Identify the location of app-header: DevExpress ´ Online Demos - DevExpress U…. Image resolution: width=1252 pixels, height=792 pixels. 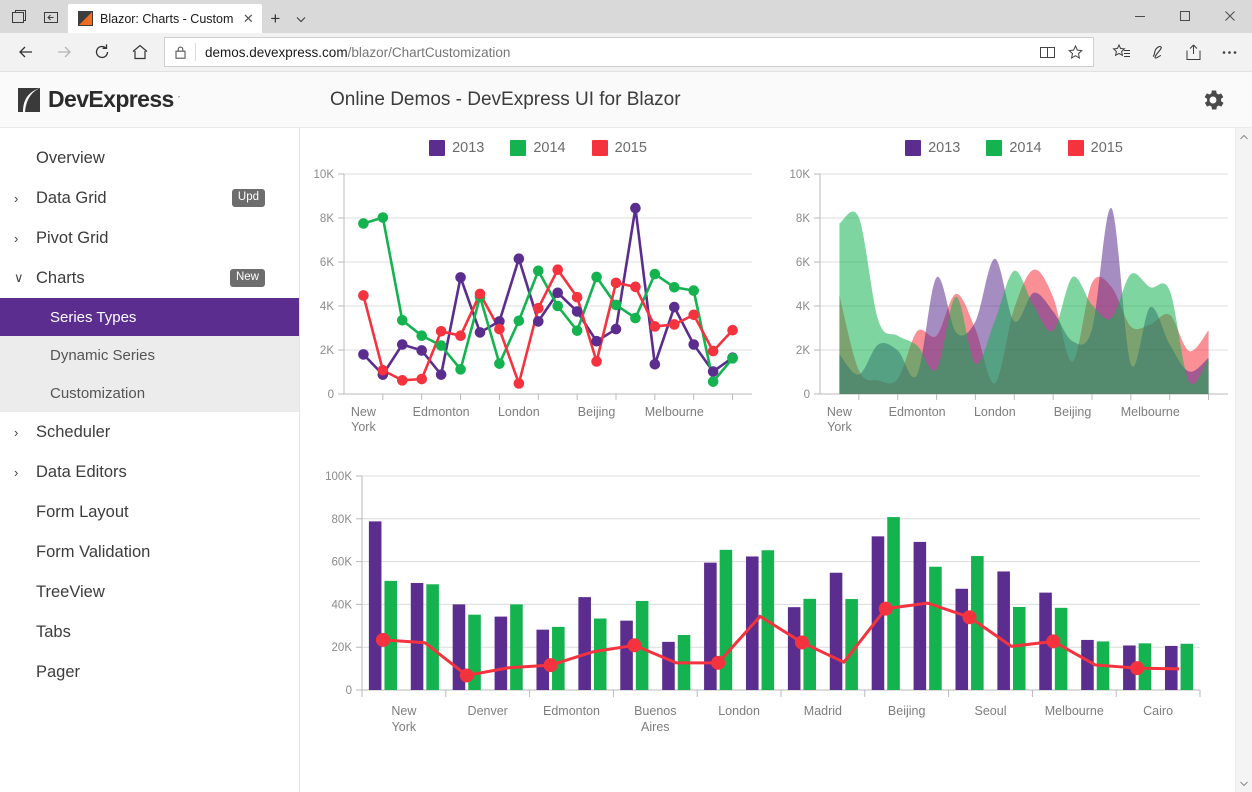
(626, 100).